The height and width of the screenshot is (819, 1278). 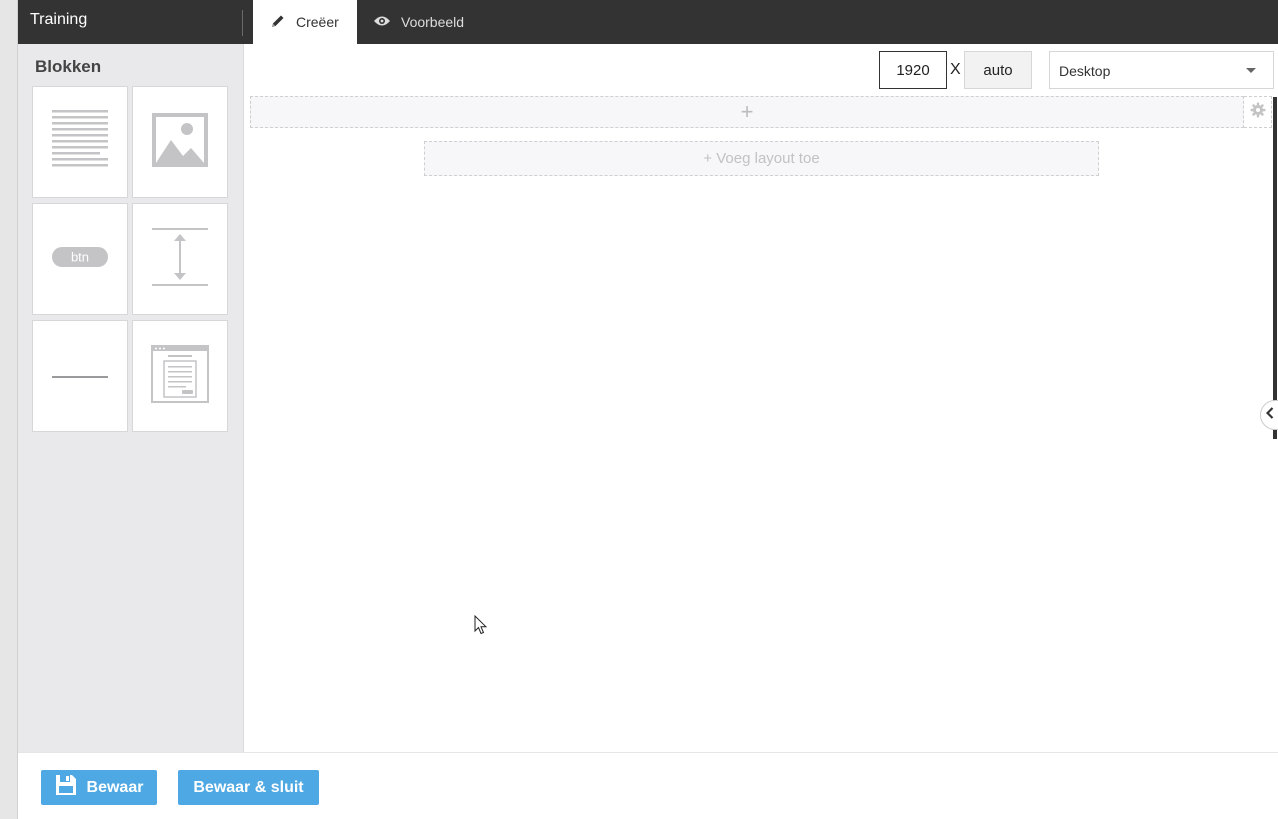 I want to click on save-and-close-button: Bewaar & sluit, so click(x=248, y=787).